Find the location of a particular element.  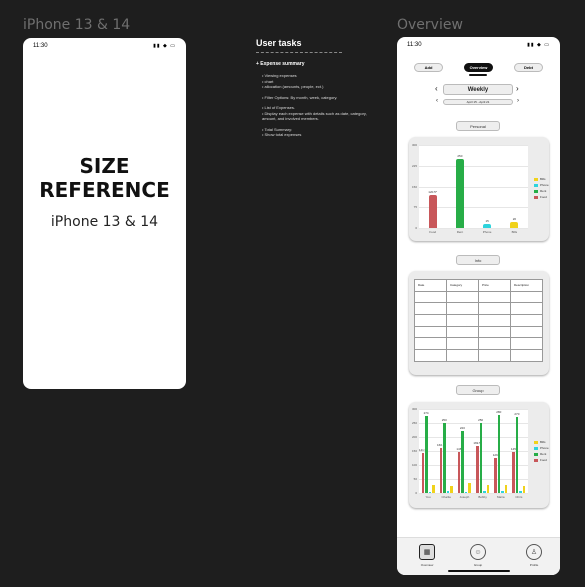

personal-chart-legend: Bills Phone Rent Food is located at coordinates (541, 189).